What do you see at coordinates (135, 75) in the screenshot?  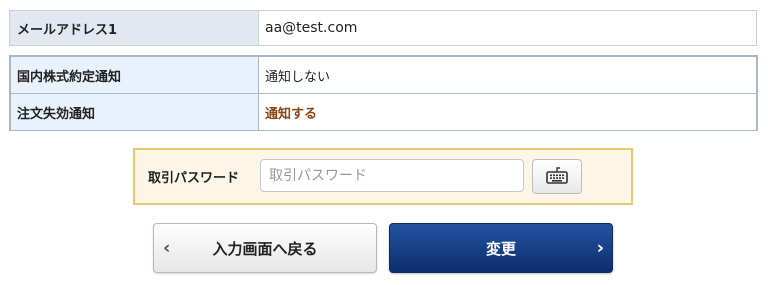 I see `domestic-stock-execution-notice-label: 国内株式約定通知` at bounding box center [135, 75].